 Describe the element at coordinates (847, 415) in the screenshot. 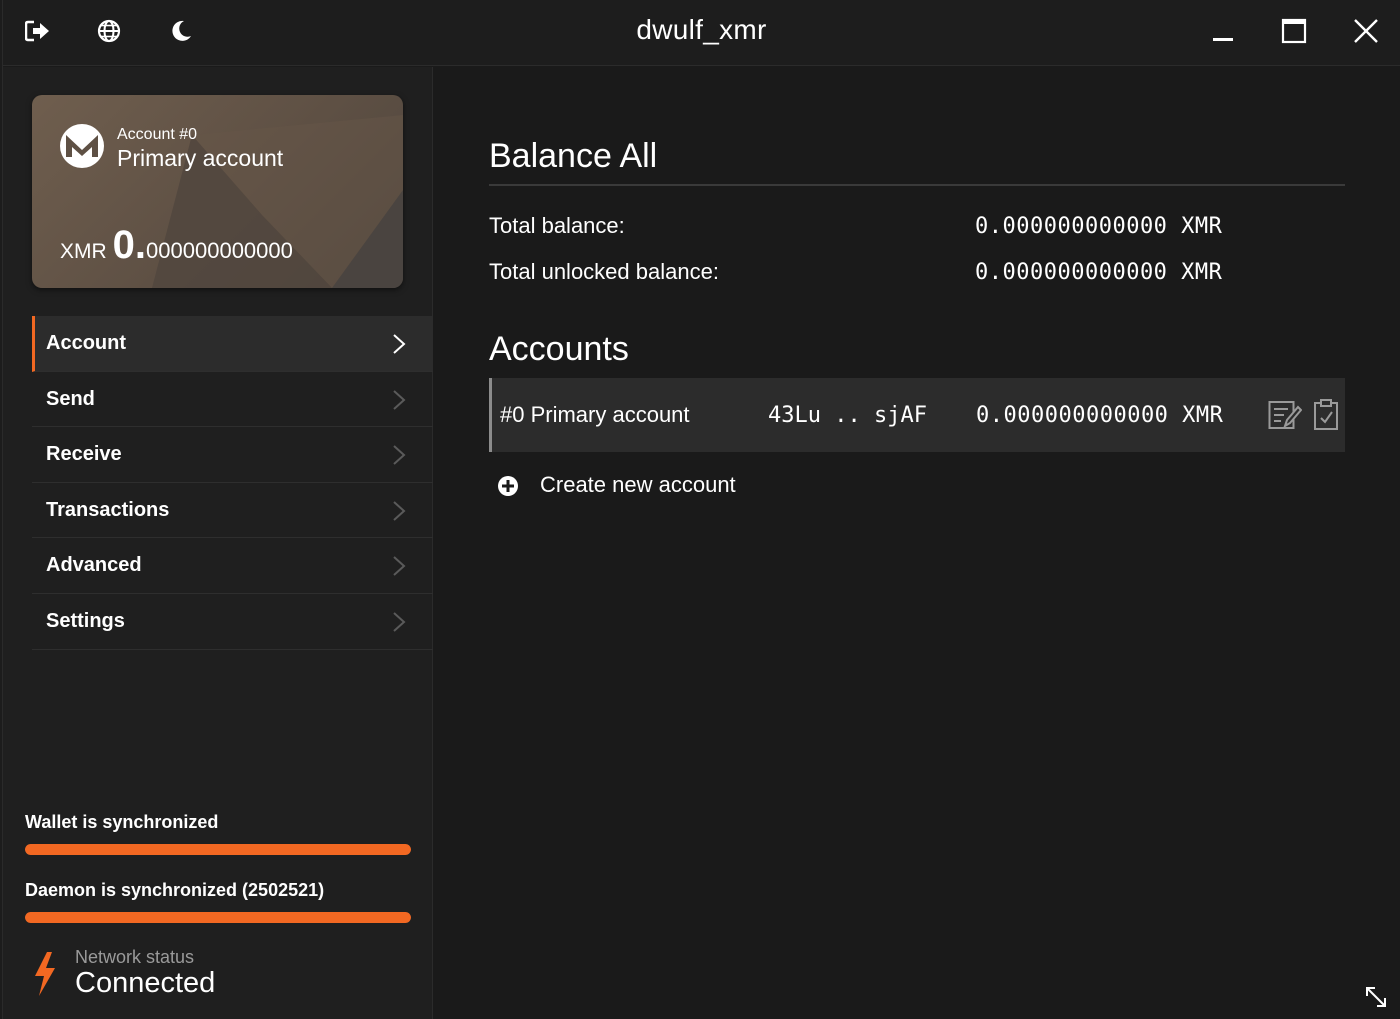

I see `account-row-address: 43Lu .. sjAF` at that location.